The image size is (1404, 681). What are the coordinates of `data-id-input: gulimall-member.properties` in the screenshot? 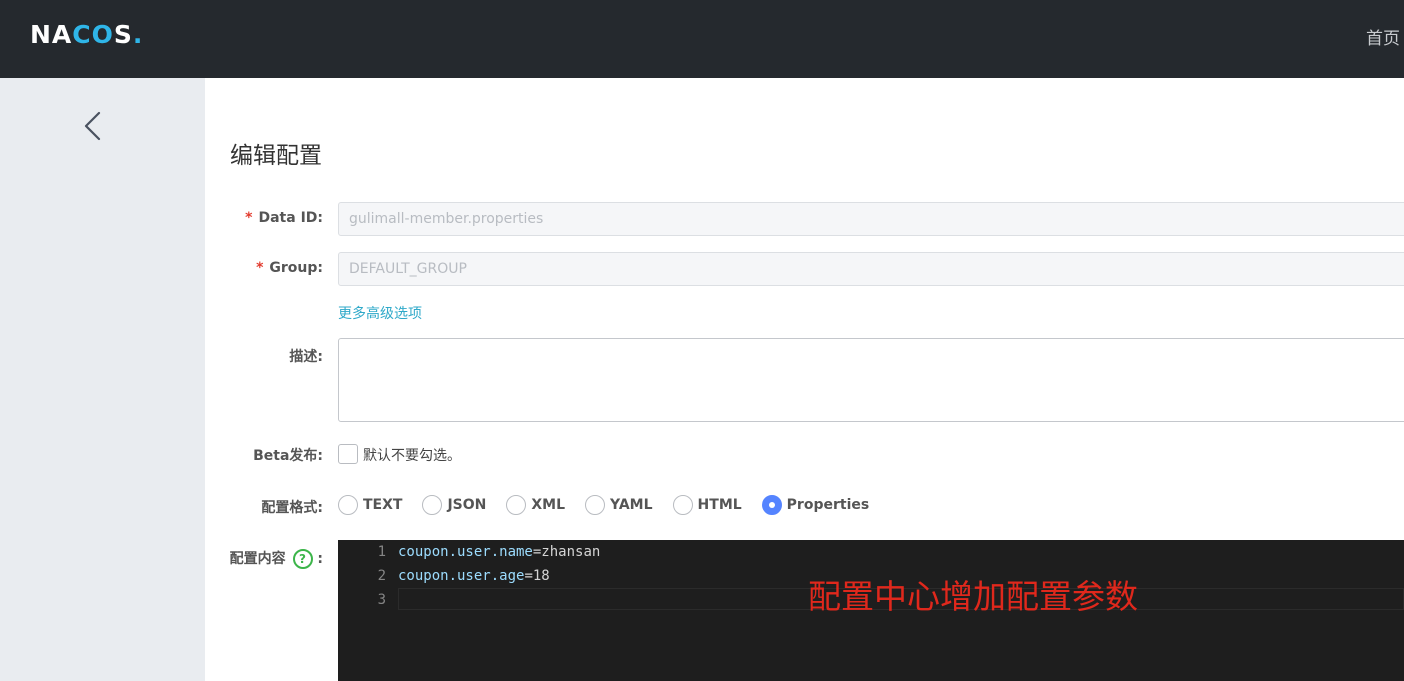 It's located at (871, 219).